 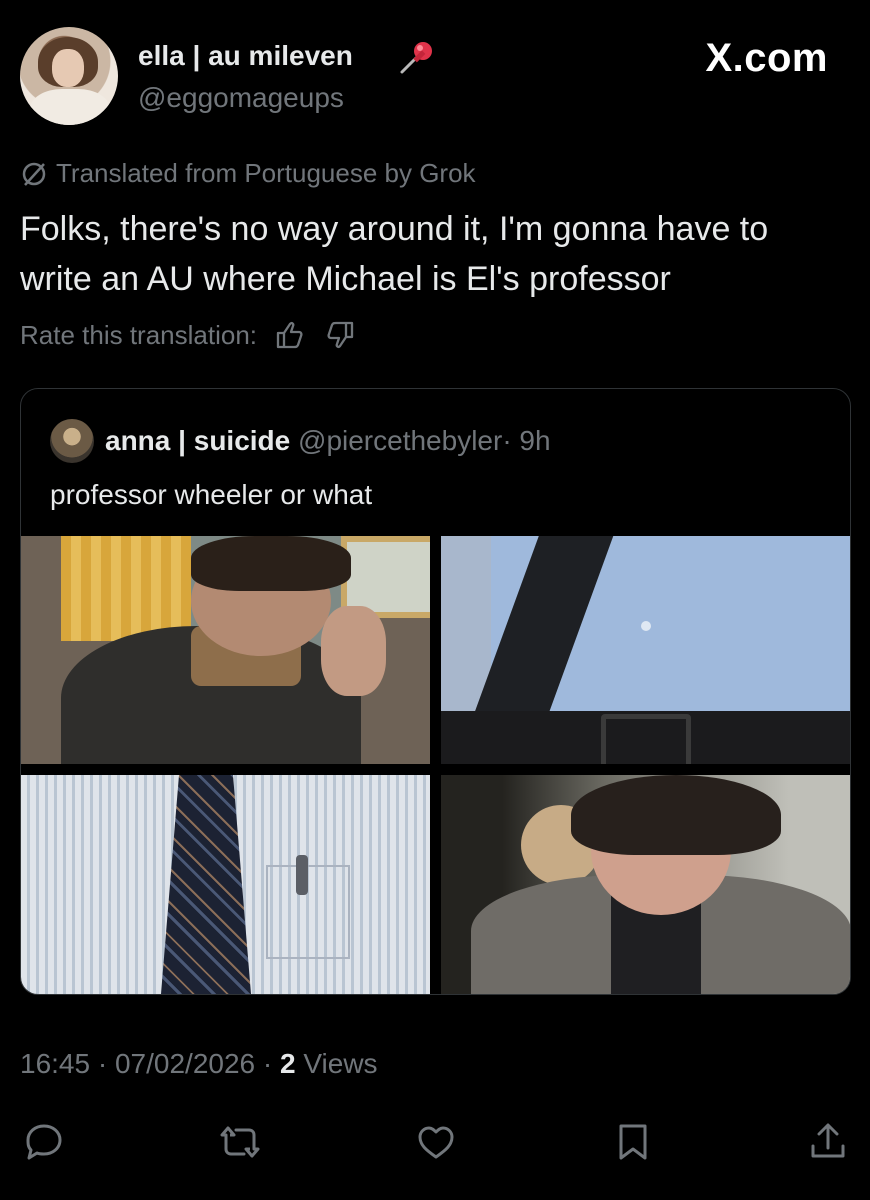 I want to click on quoted-author-header: anna | suicide @piercethebyler· 9h, so click(x=328, y=441).